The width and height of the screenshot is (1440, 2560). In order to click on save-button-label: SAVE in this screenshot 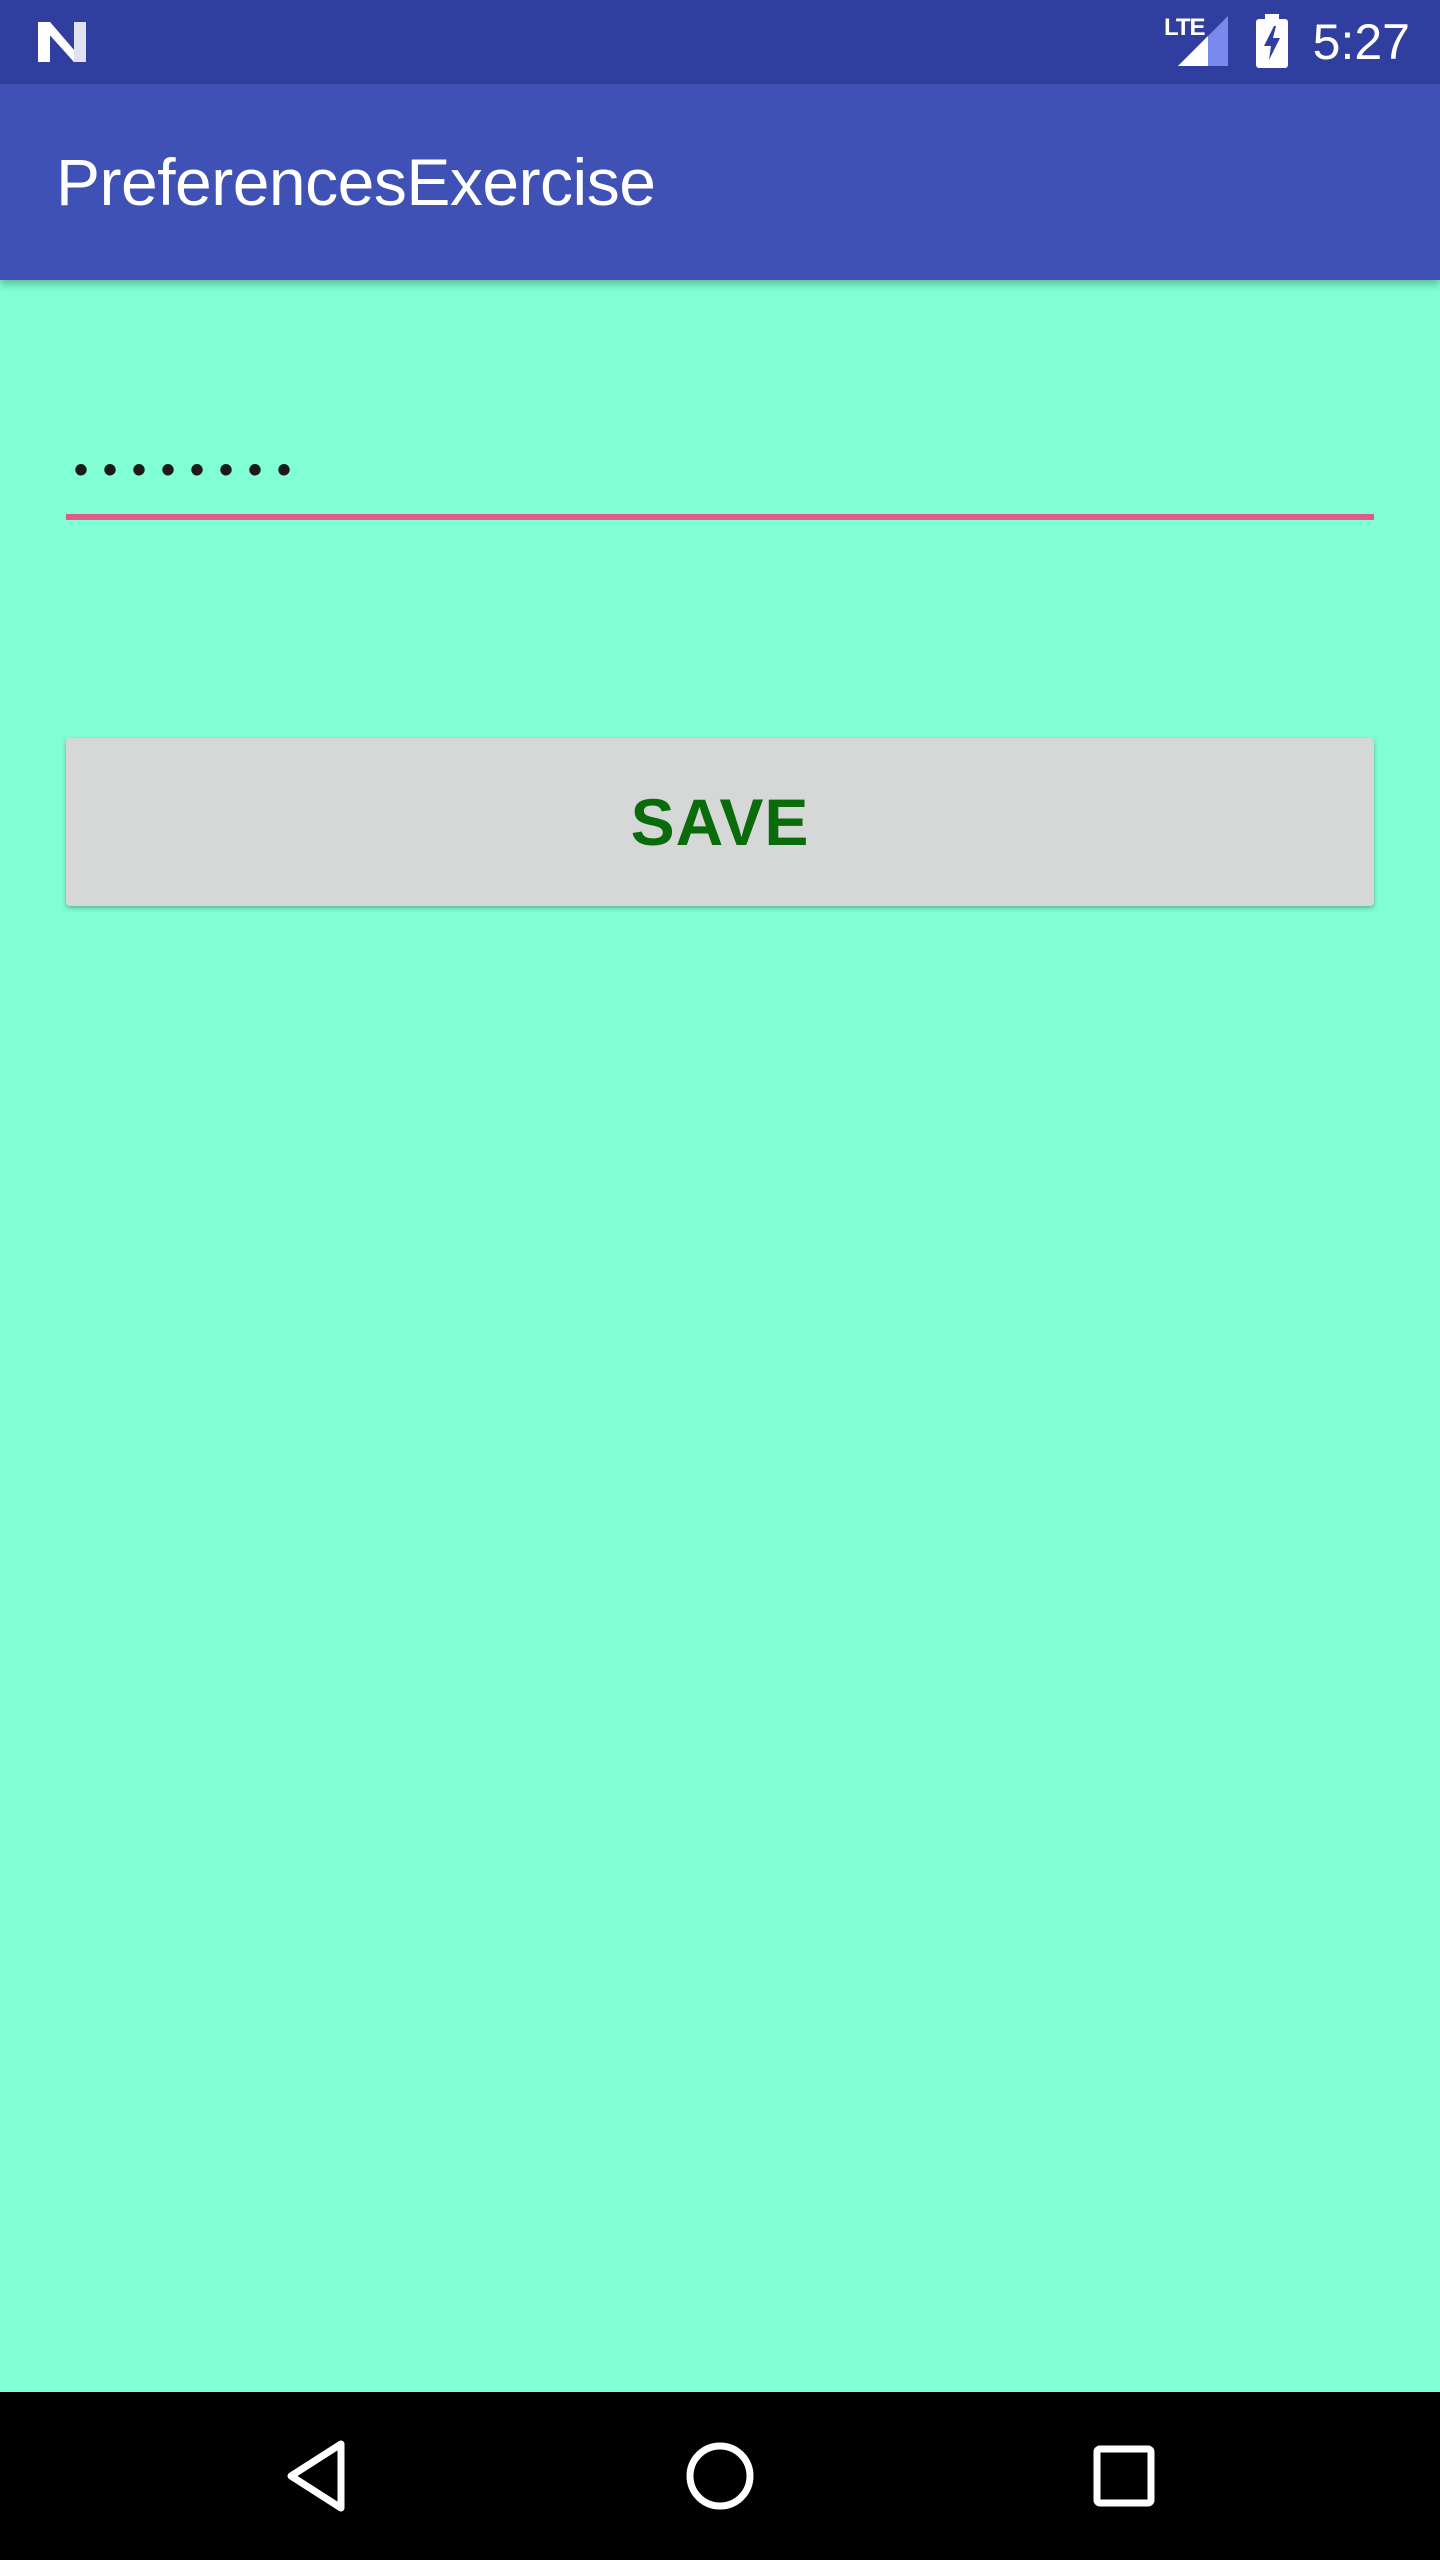, I will do `click(720, 822)`.